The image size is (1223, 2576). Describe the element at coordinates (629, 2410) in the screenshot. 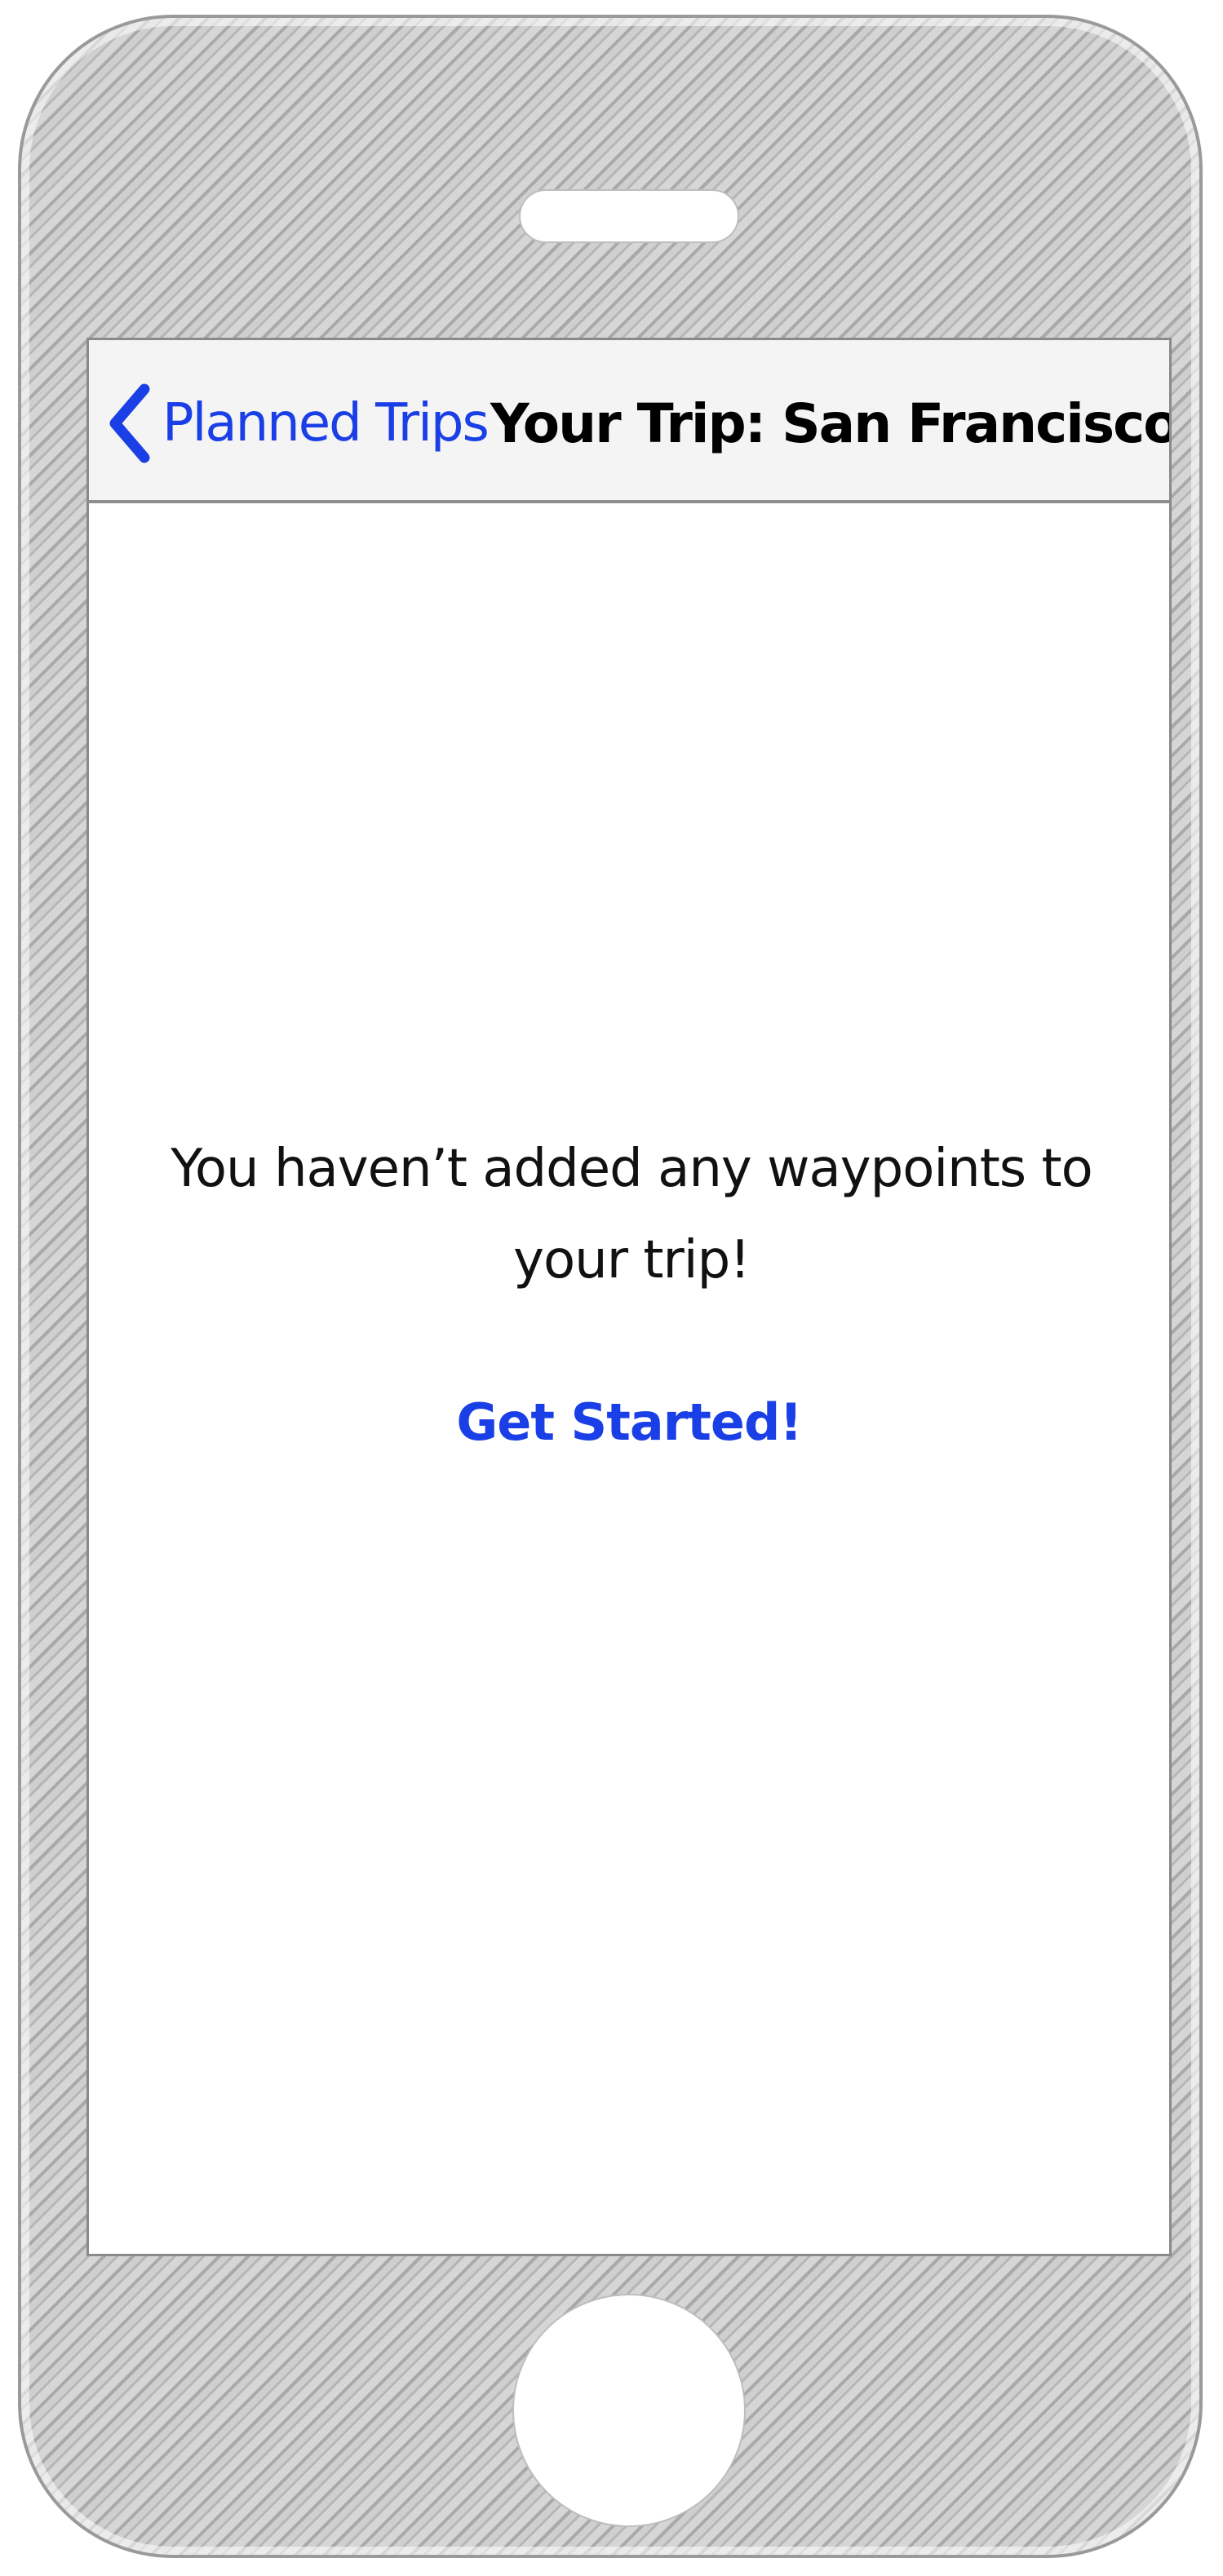

I see `home-button` at that location.